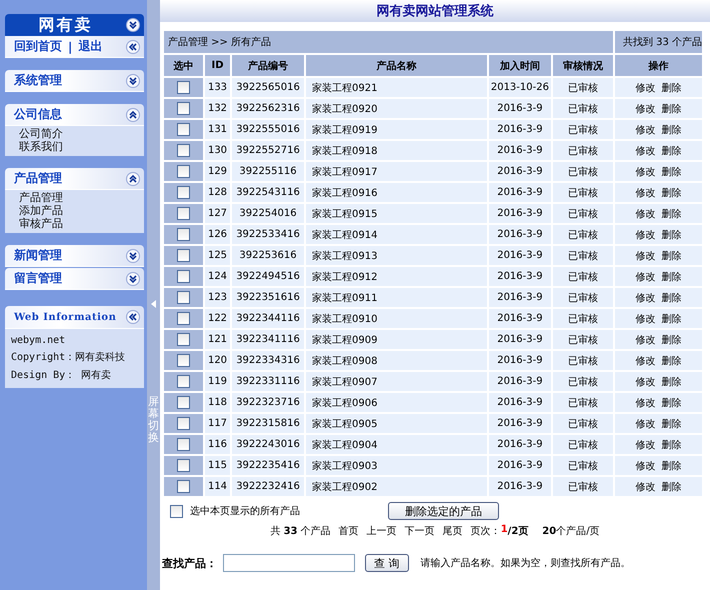 The image size is (710, 590). Describe the element at coordinates (658, 42) in the screenshot. I see `result-count: 共找到 33 个产品` at that location.